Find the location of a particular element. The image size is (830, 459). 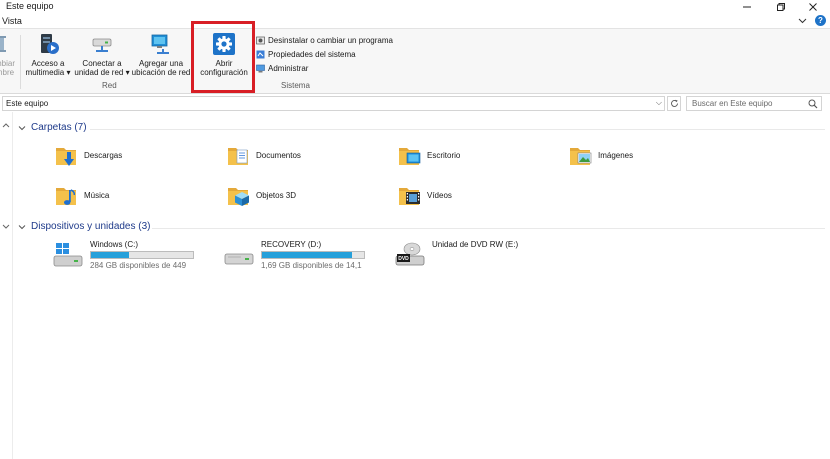

map-drive-label-2: unidad de red ▾ is located at coordinates (102, 72).